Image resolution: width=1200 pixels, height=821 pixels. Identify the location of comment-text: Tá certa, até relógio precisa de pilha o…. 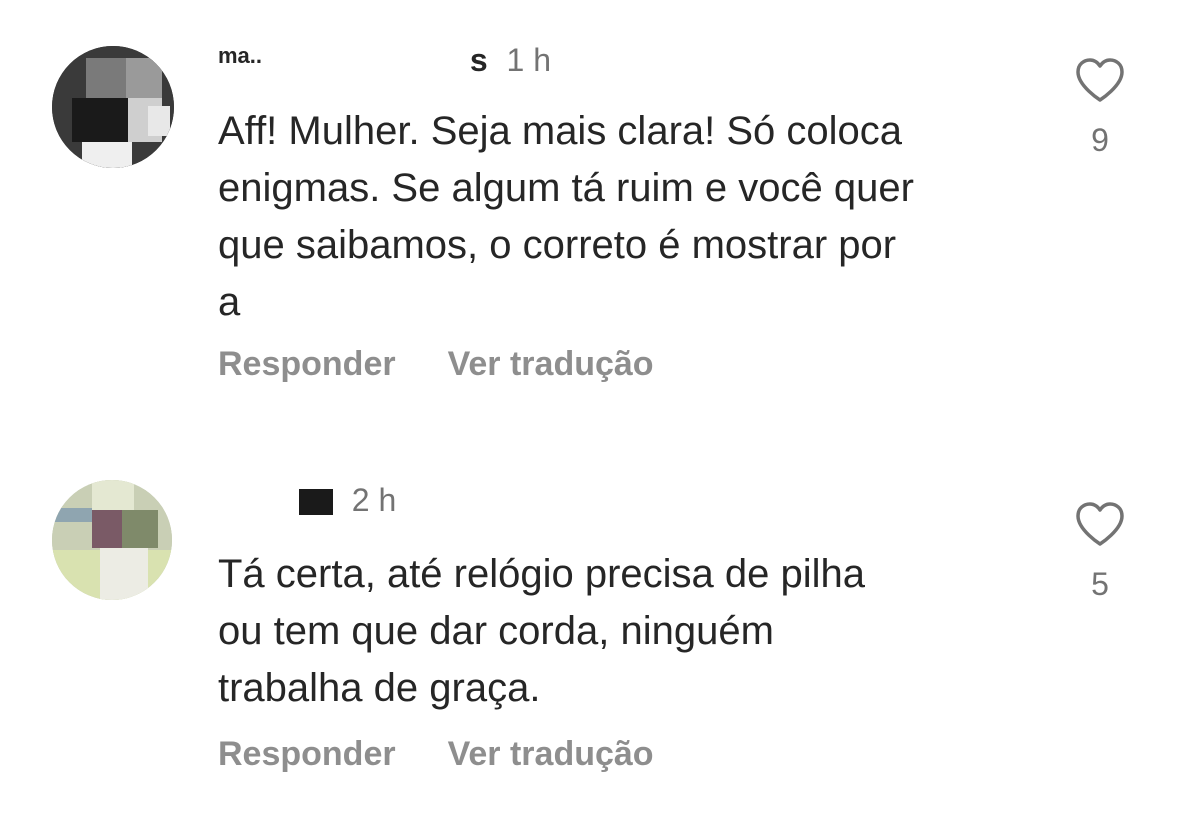
(542, 631).